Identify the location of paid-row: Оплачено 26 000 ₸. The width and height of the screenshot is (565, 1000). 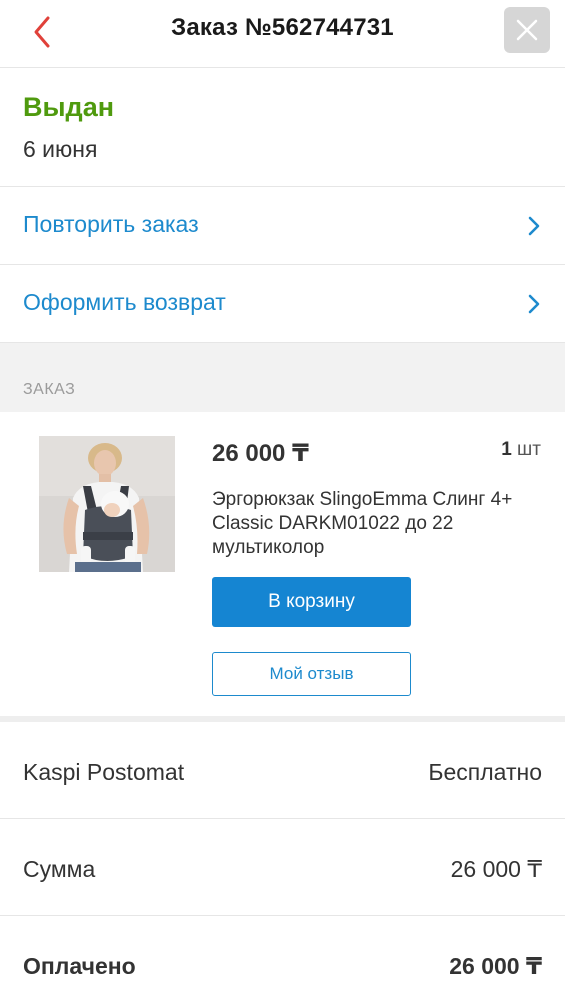
(282, 958).